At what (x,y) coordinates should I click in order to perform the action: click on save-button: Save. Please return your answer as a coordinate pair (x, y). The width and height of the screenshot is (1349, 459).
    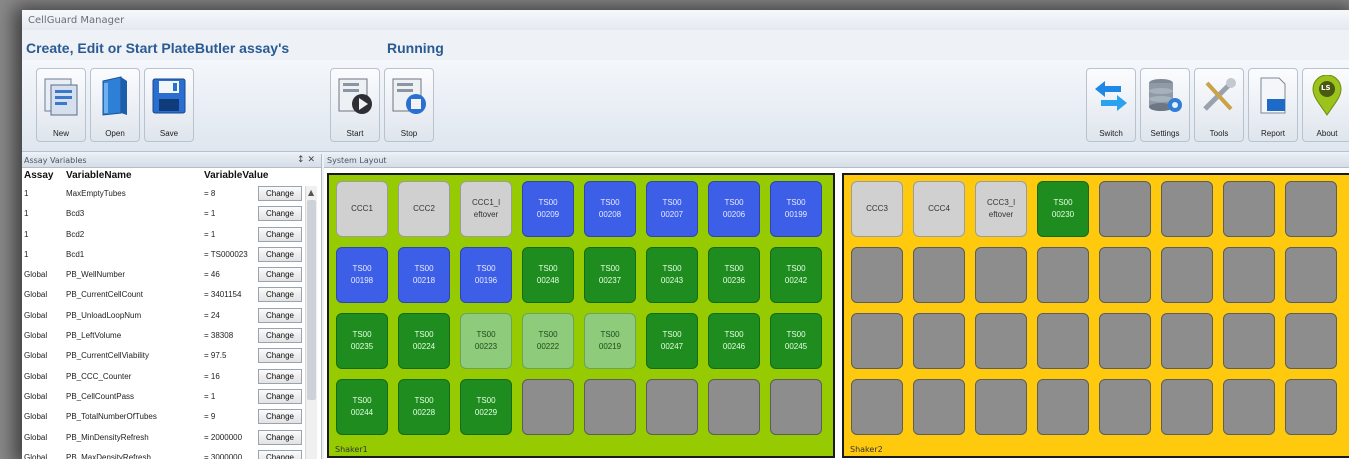
    Looking at the image, I should click on (169, 105).